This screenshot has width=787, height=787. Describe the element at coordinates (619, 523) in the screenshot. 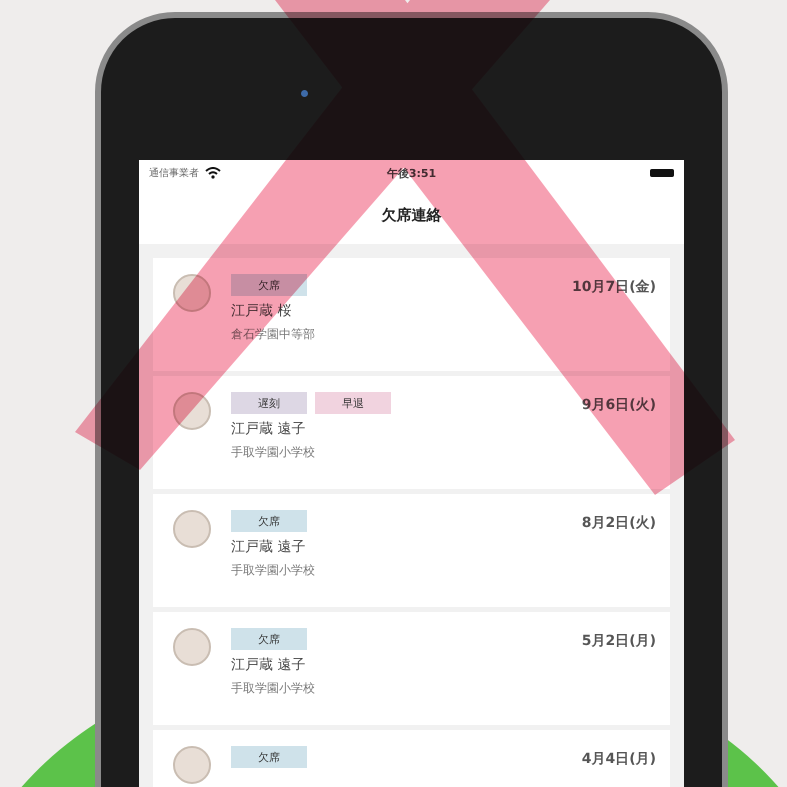

I see `absence-date: 8月2日(火)` at that location.